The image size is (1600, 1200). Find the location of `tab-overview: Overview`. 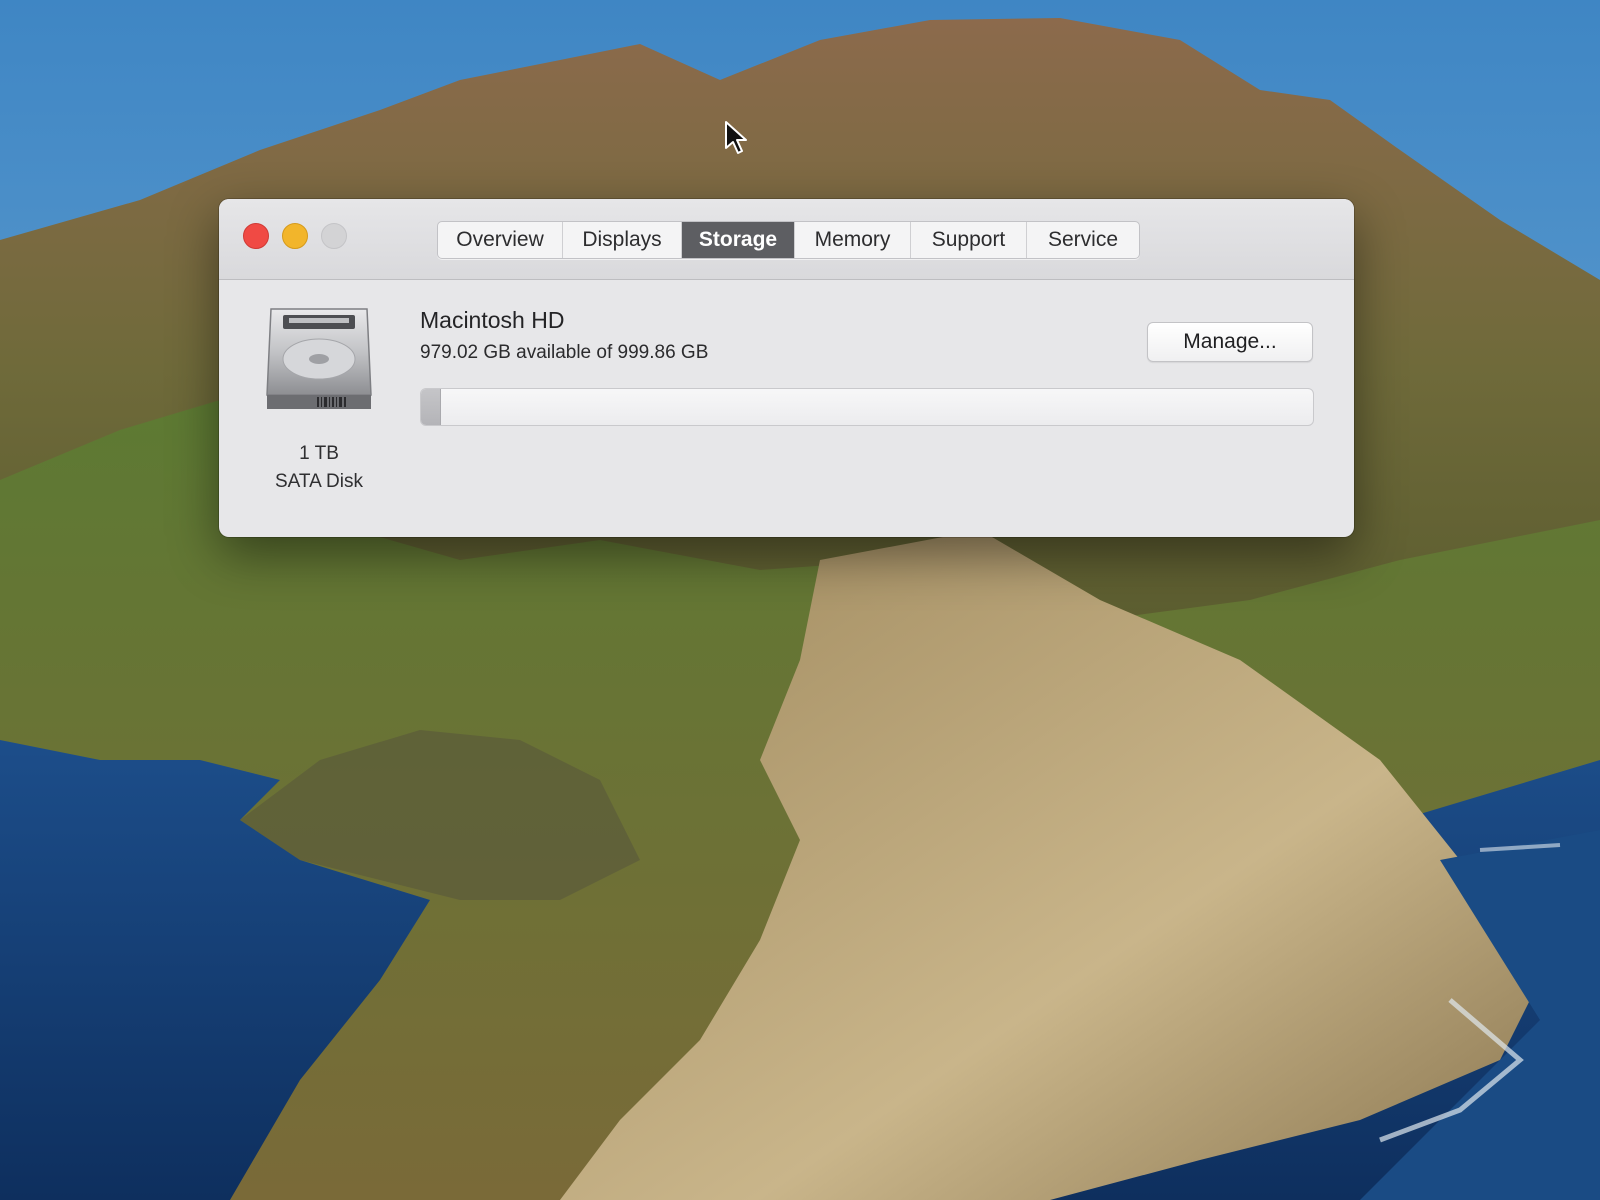

tab-overview: Overview is located at coordinates (500, 240).